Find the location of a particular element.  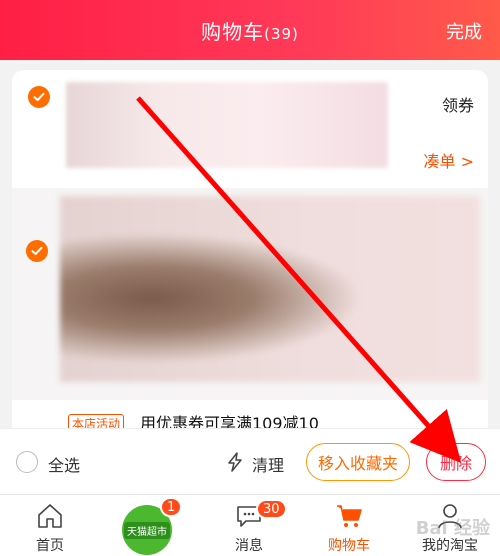

move-to-favorites-button: 移入收藏夹 is located at coordinates (358, 462).